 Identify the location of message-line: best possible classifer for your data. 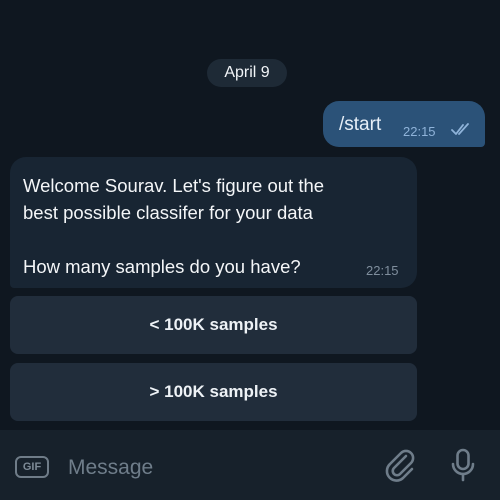
(168, 212).